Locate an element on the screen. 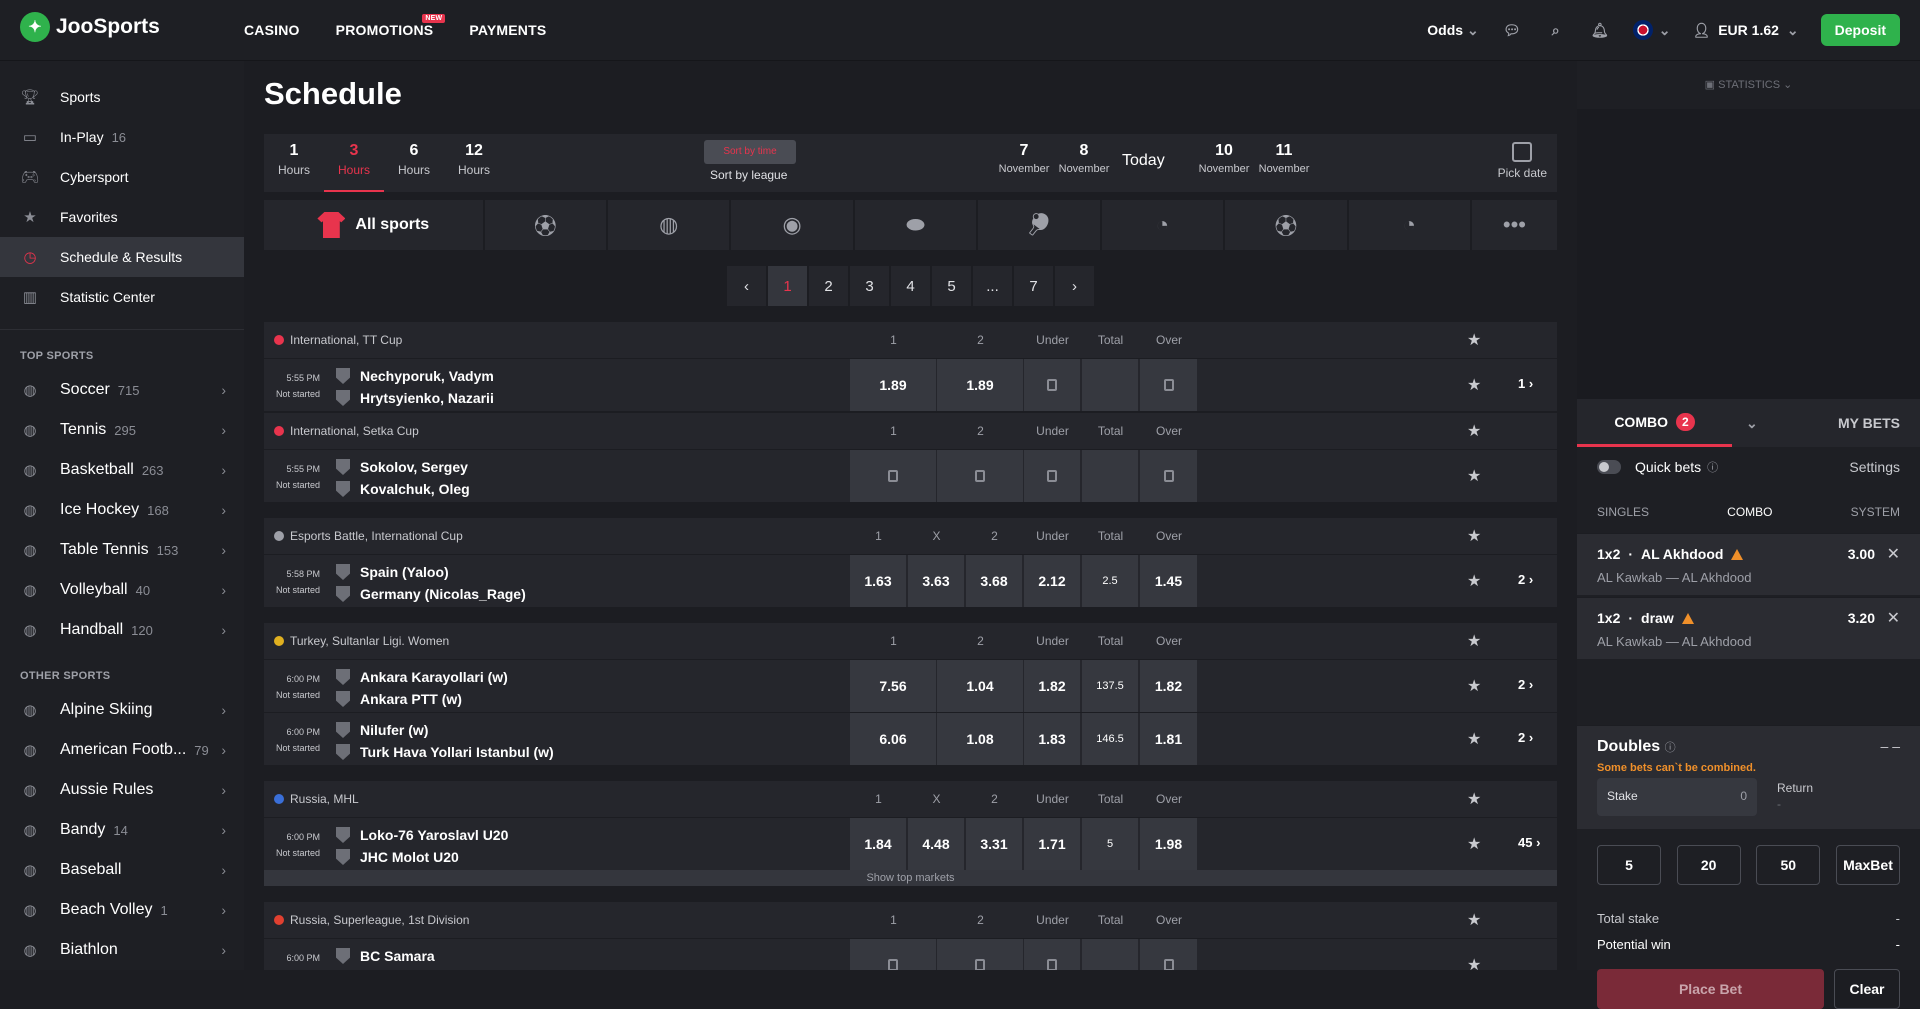  statistics-toggle: ▣ STATISTICS ⌄ is located at coordinates (1748, 85).